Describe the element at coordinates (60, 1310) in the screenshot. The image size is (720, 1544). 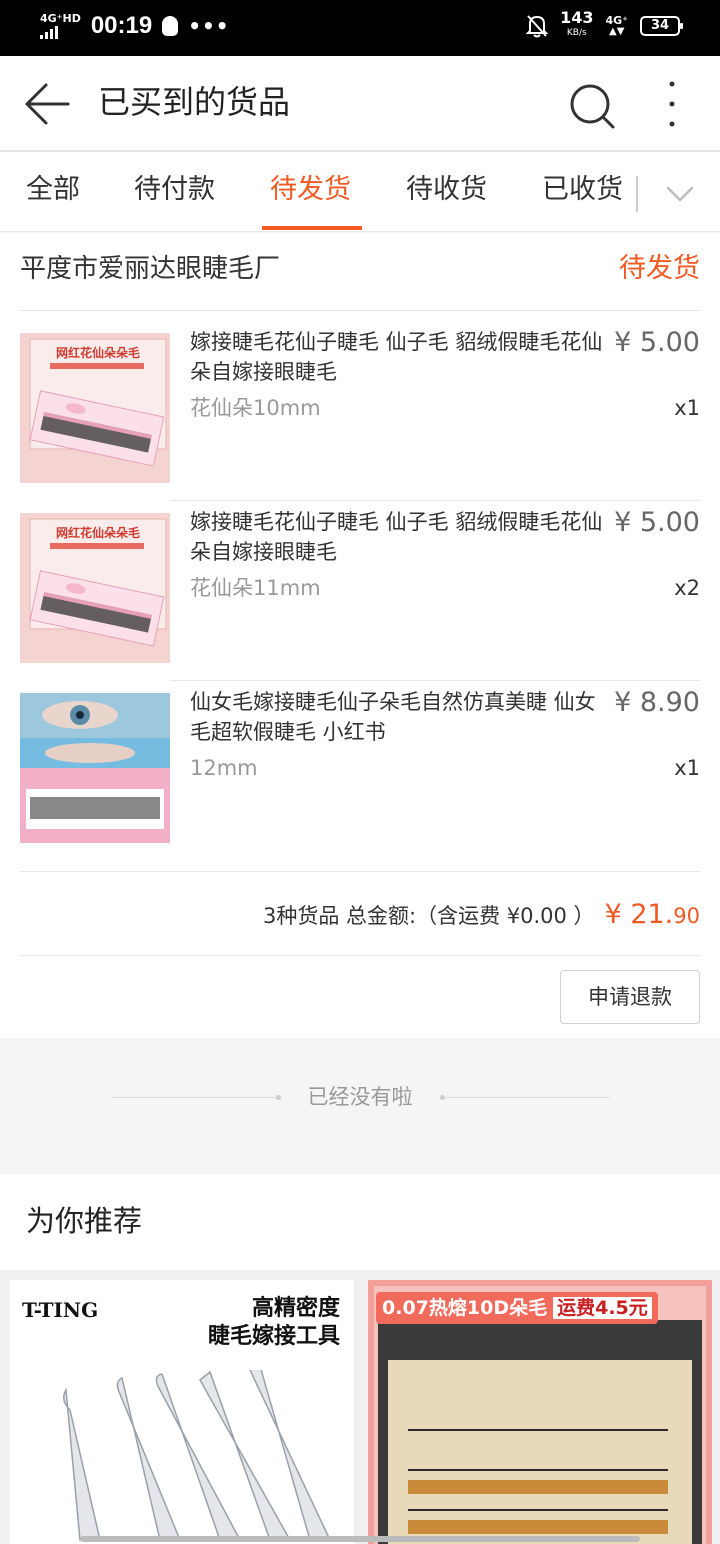
I see `brand-logo: T-TING` at that location.